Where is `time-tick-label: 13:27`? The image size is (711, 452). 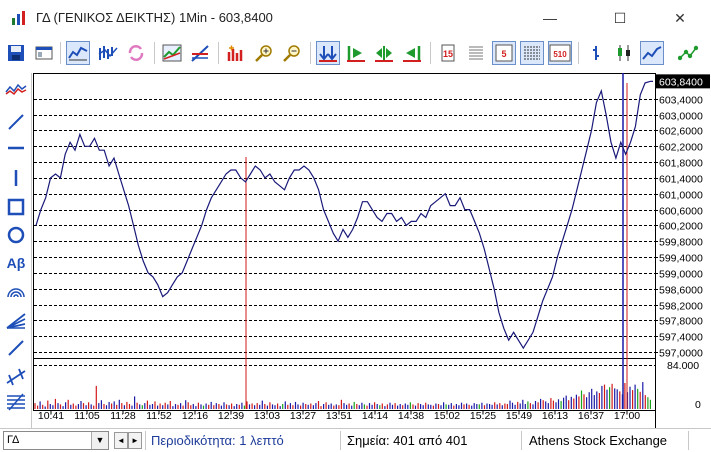 time-tick-label: 13:27 is located at coordinates (303, 416).